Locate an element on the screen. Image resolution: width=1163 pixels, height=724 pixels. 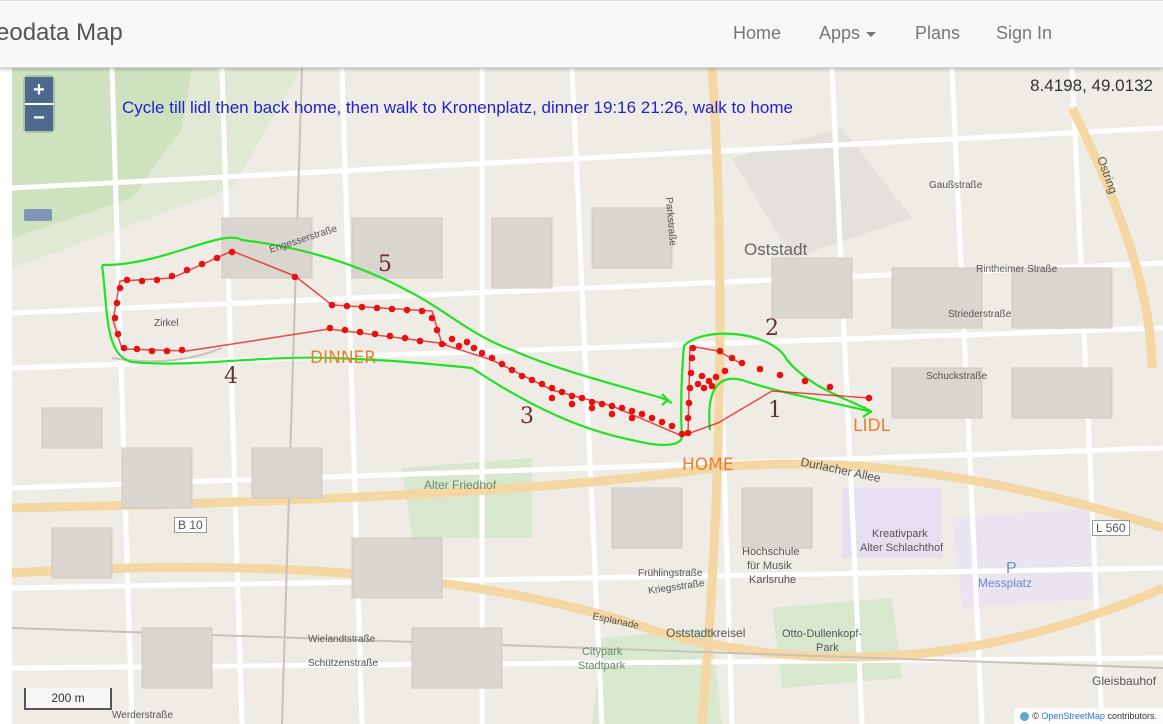
caret-down-icon is located at coordinates (871, 34).